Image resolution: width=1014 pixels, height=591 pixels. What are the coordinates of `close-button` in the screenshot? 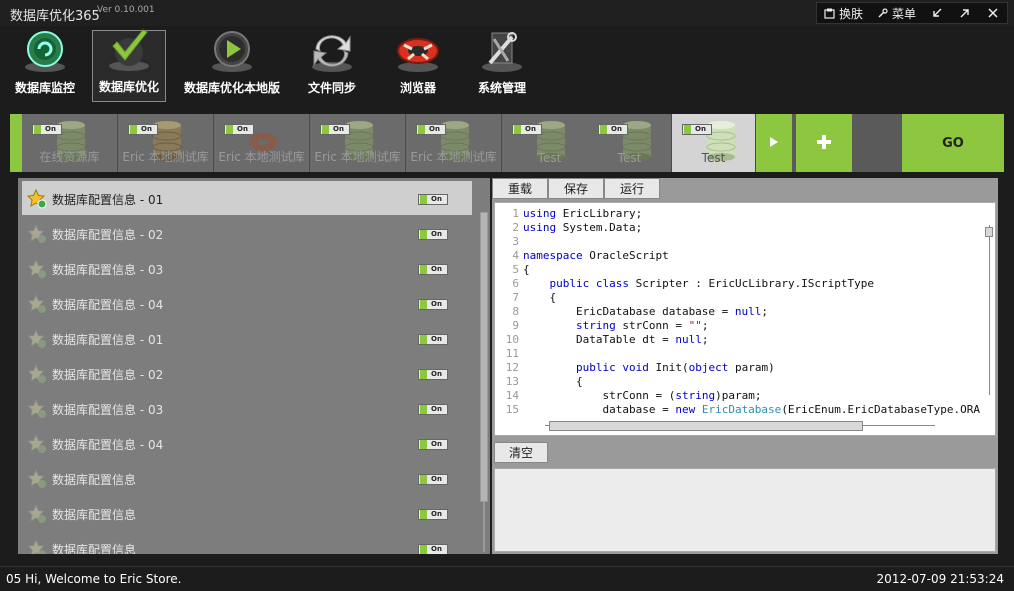 It's located at (993, 13).